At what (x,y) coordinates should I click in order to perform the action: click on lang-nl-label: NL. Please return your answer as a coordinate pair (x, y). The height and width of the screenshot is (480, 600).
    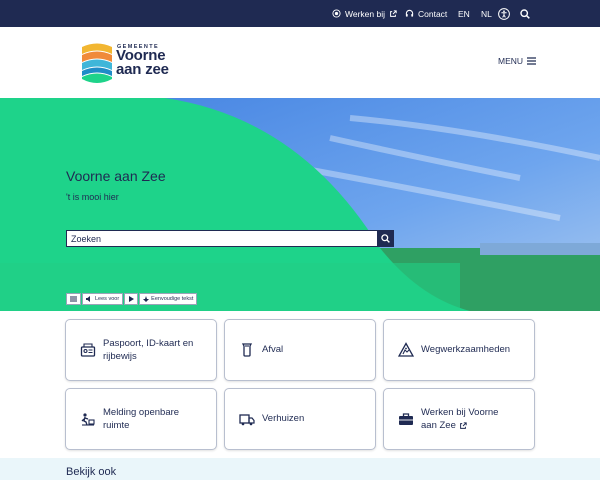
    Looking at the image, I should click on (486, 13).